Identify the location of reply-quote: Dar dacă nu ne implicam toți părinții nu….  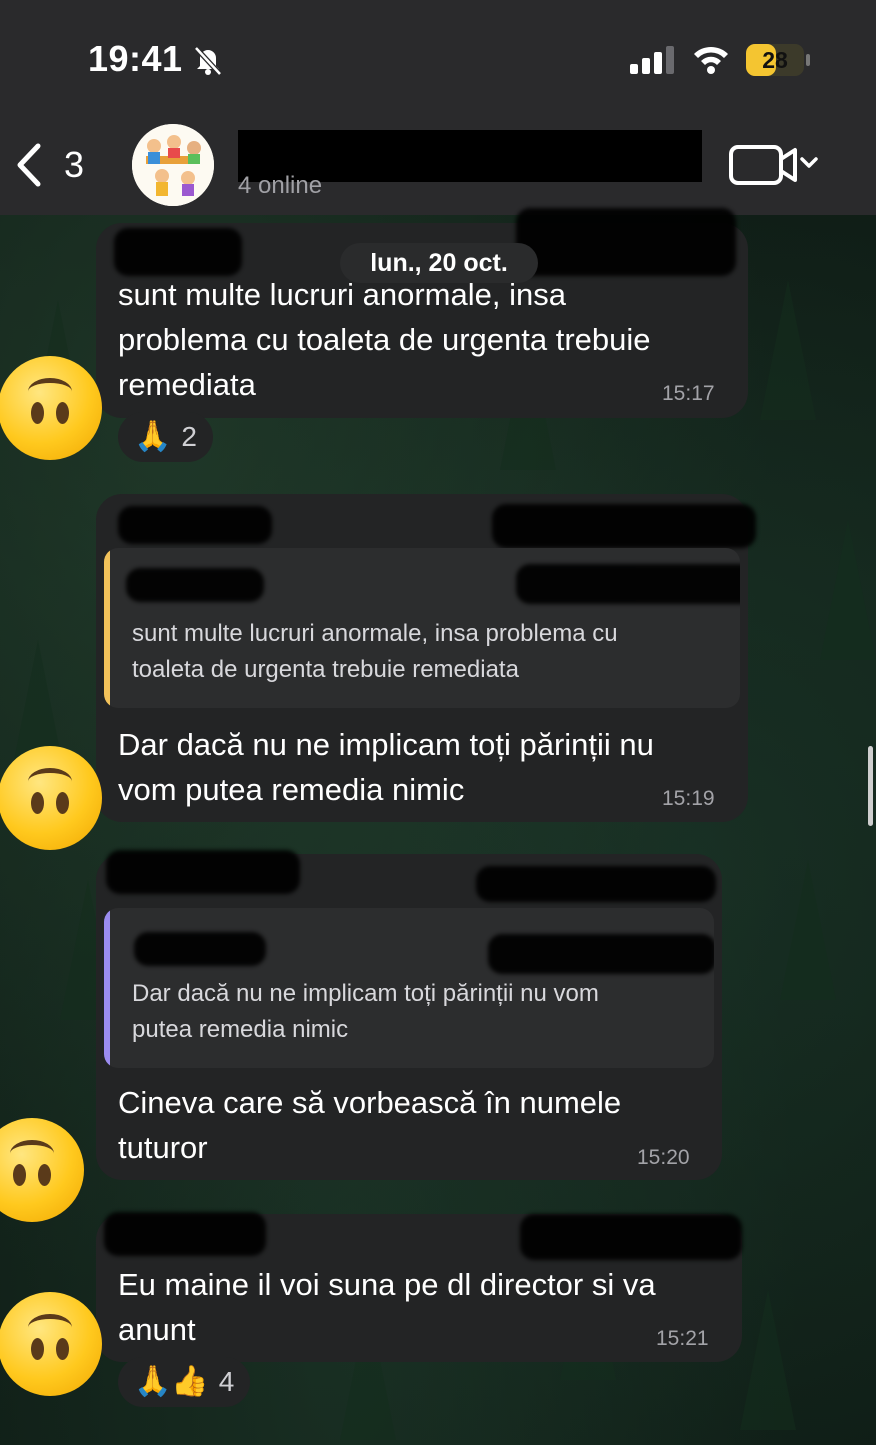
(409, 988).